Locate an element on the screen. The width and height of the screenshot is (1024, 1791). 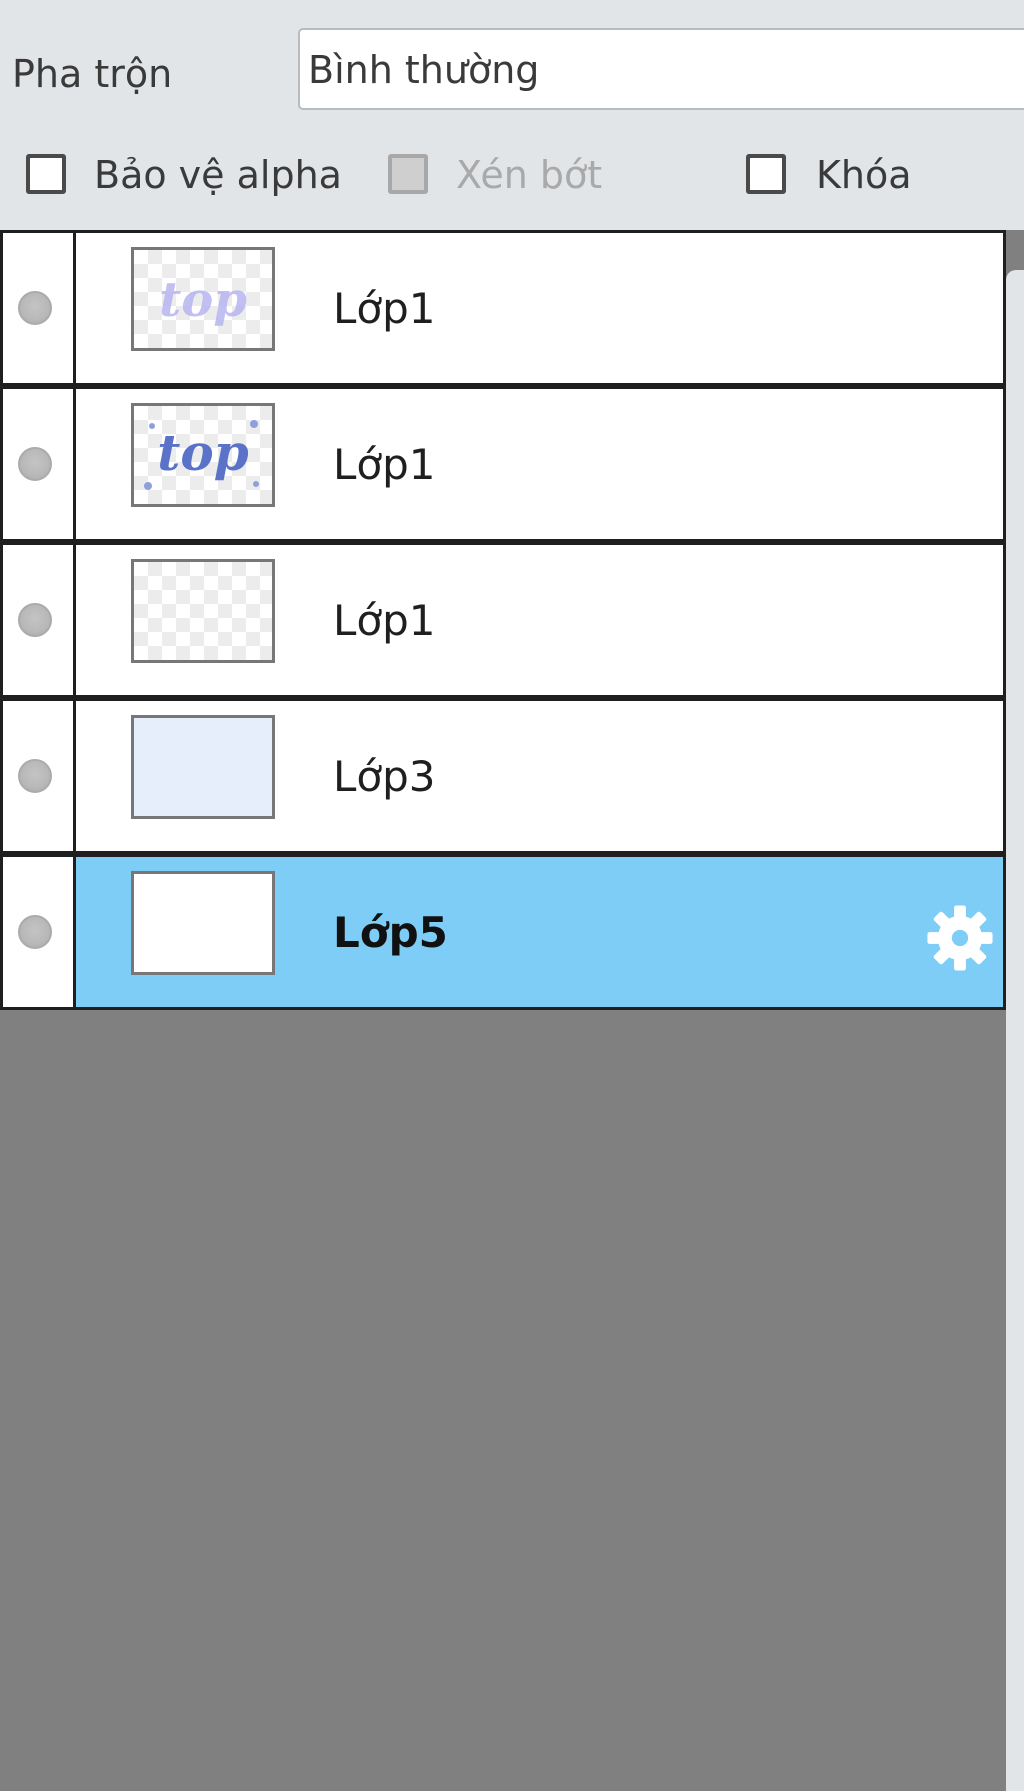
layer-row: Lớp3 is located at coordinates (503, 776).